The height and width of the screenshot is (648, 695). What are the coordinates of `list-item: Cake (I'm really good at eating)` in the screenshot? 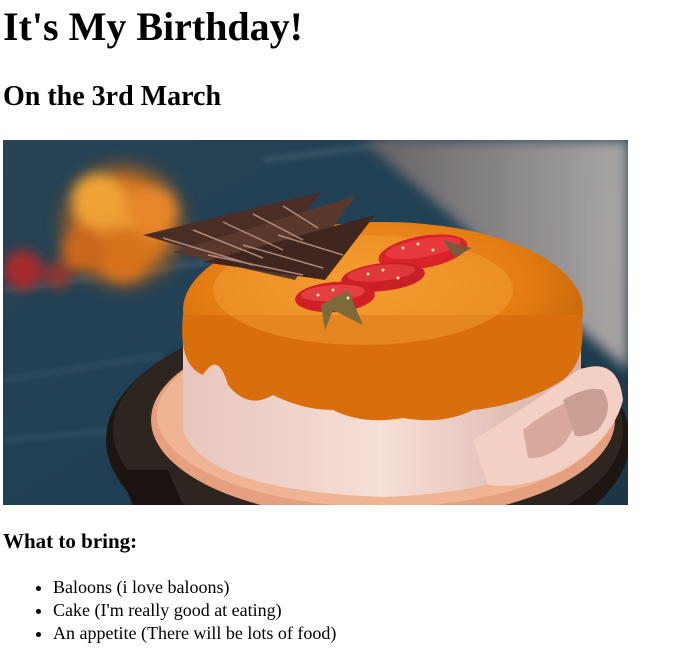 It's located at (373, 610).